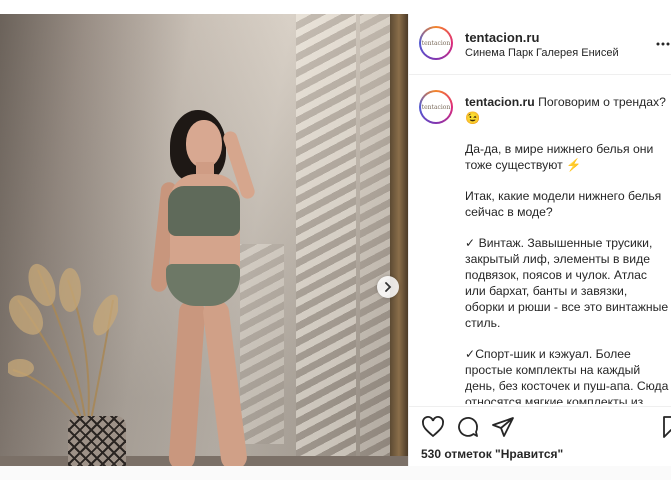  Describe the element at coordinates (663, 43) in the screenshot. I see `more-icon` at that location.